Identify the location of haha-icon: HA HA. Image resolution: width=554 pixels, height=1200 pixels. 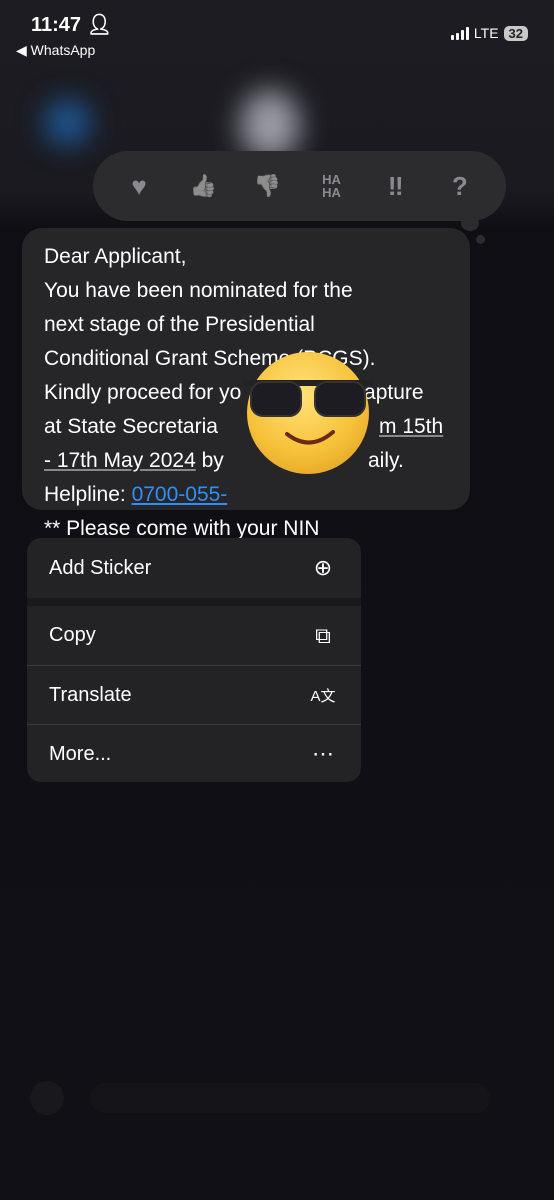
(332, 186).